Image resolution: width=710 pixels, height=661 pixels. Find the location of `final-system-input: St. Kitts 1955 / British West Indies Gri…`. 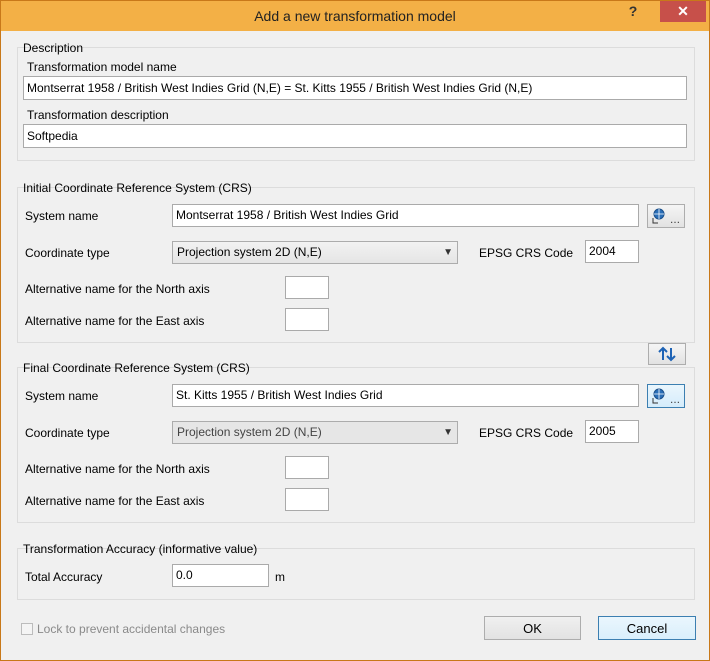

final-system-input: St. Kitts 1955 / British West Indies Gri… is located at coordinates (405, 395).